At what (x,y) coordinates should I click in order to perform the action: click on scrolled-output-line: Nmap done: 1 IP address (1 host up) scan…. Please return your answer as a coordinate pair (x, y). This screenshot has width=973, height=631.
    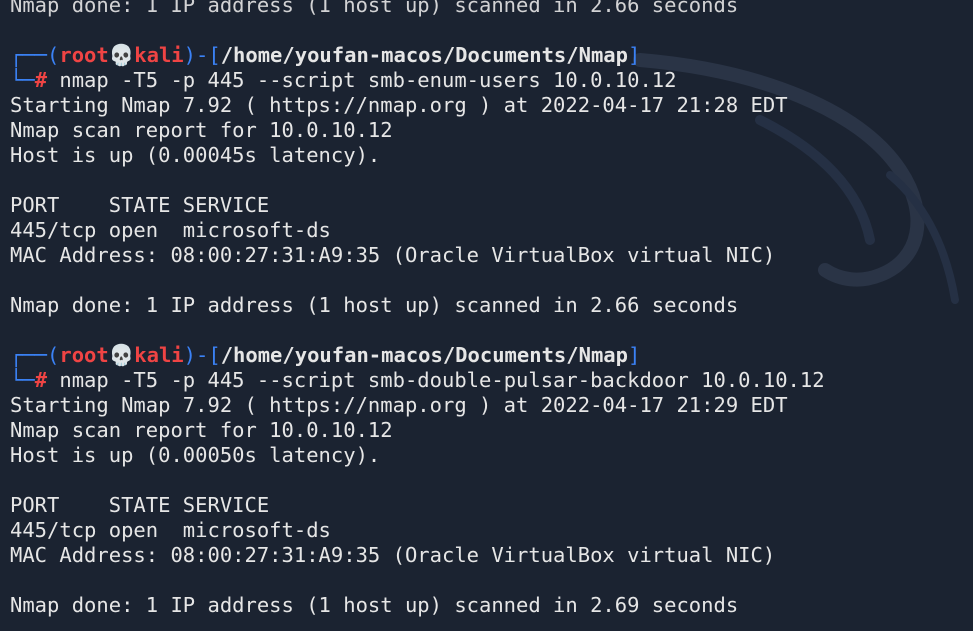
    Looking at the image, I should click on (374, 8).